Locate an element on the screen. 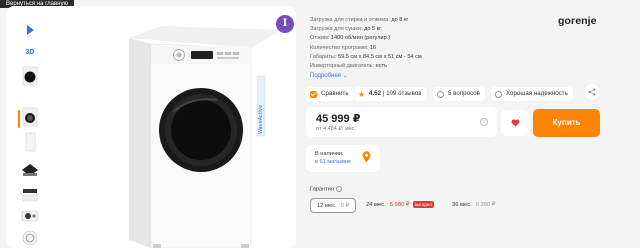  spec-row: Загрузка для стирки и отжима: до 8 кг is located at coordinates (410, 20).